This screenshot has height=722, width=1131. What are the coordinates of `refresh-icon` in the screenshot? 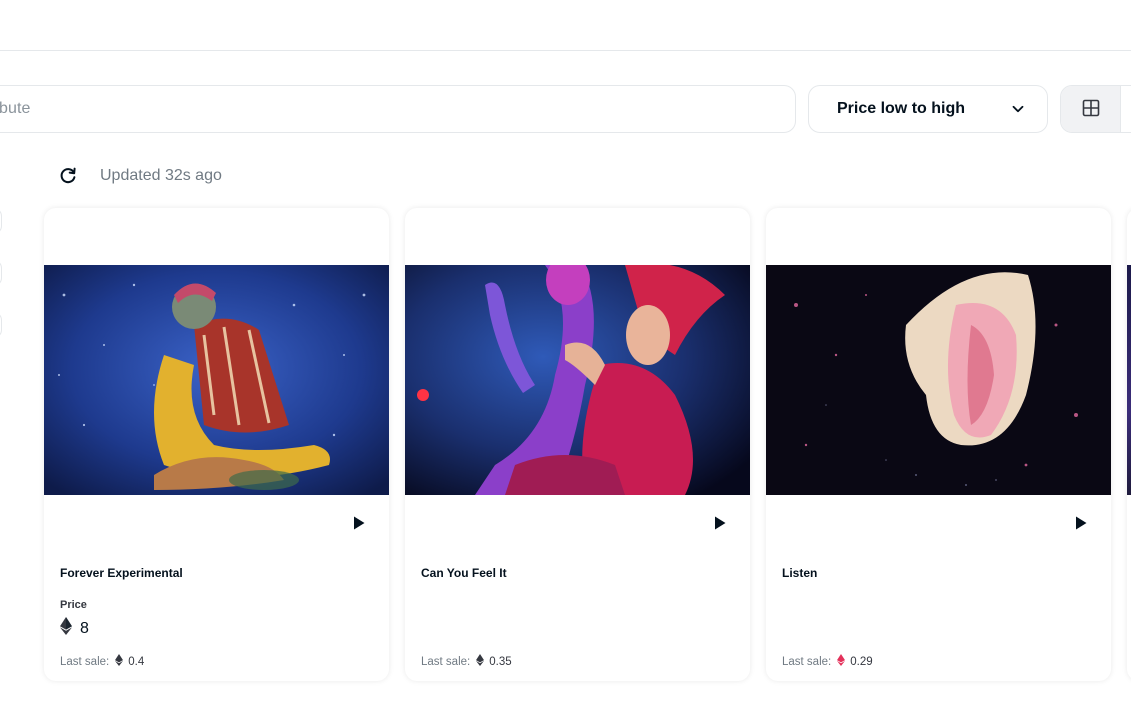 It's located at (68, 176).